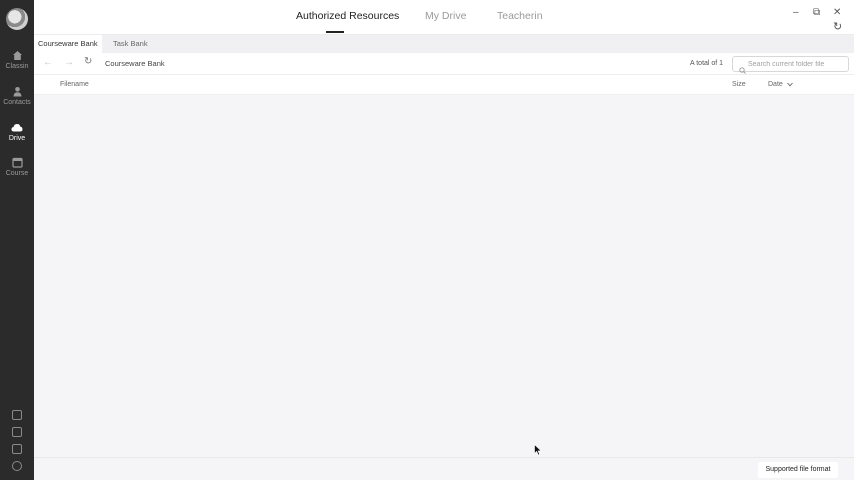 Image resolution: width=854 pixels, height=480 pixels. What do you see at coordinates (444, 64) in the screenshot?
I see `toolbar: ← → ↻ Courseware Bank A total of 1` at bounding box center [444, 64].